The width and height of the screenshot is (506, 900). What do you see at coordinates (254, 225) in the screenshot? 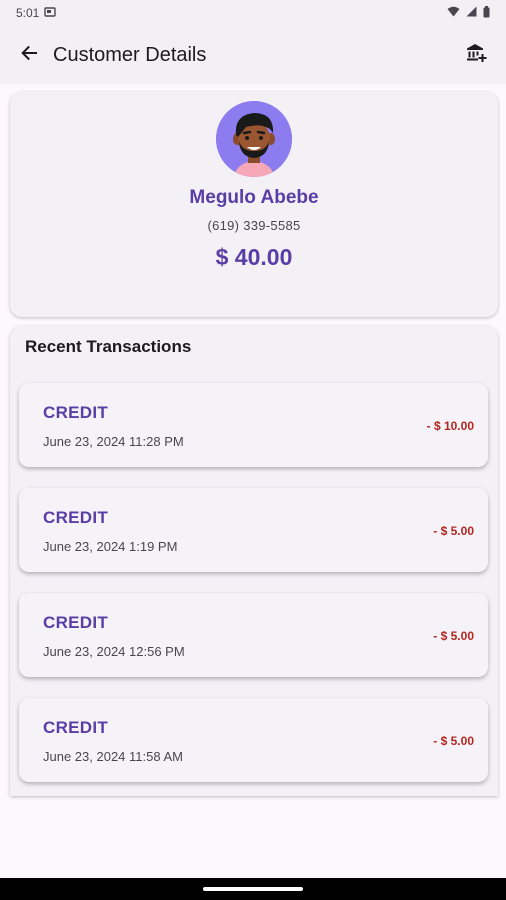
I see `customer-phone: (619) 339-5585` at bounding box center [254, 225].